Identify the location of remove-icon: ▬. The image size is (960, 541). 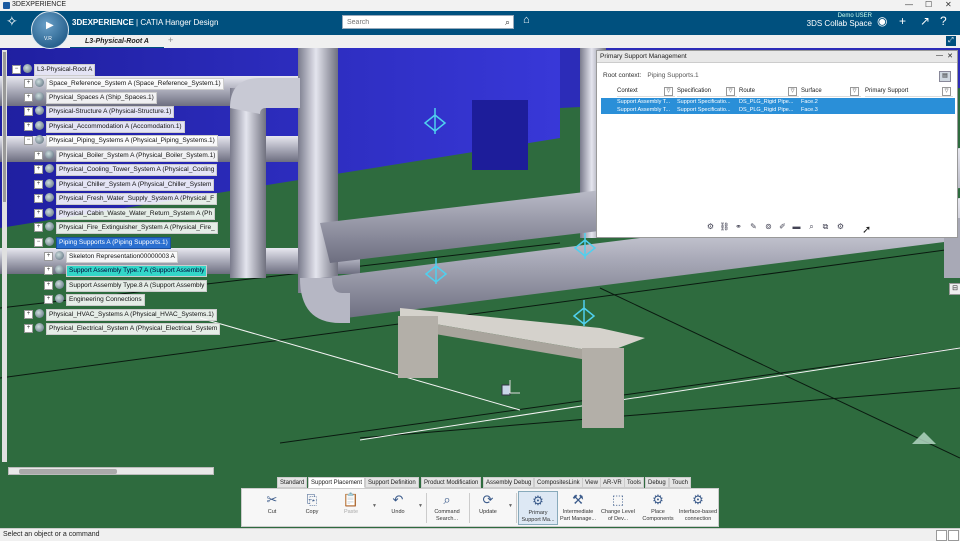
(796, 226).